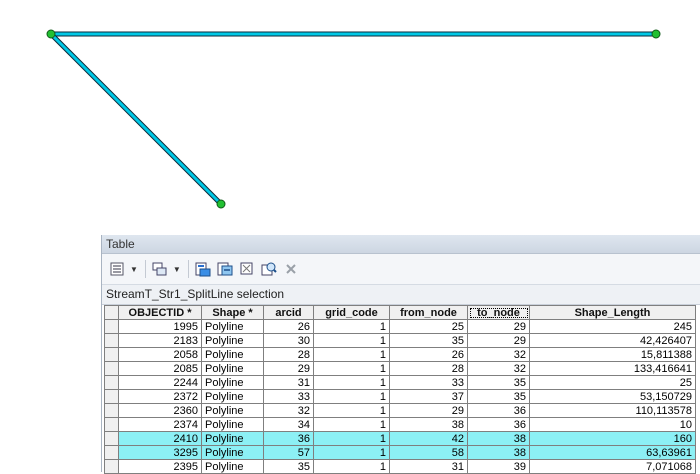  Describe the element at coordinates (160, 312) in the screenshot. I see `column-header-objectid: OBJECTID *` at that location.